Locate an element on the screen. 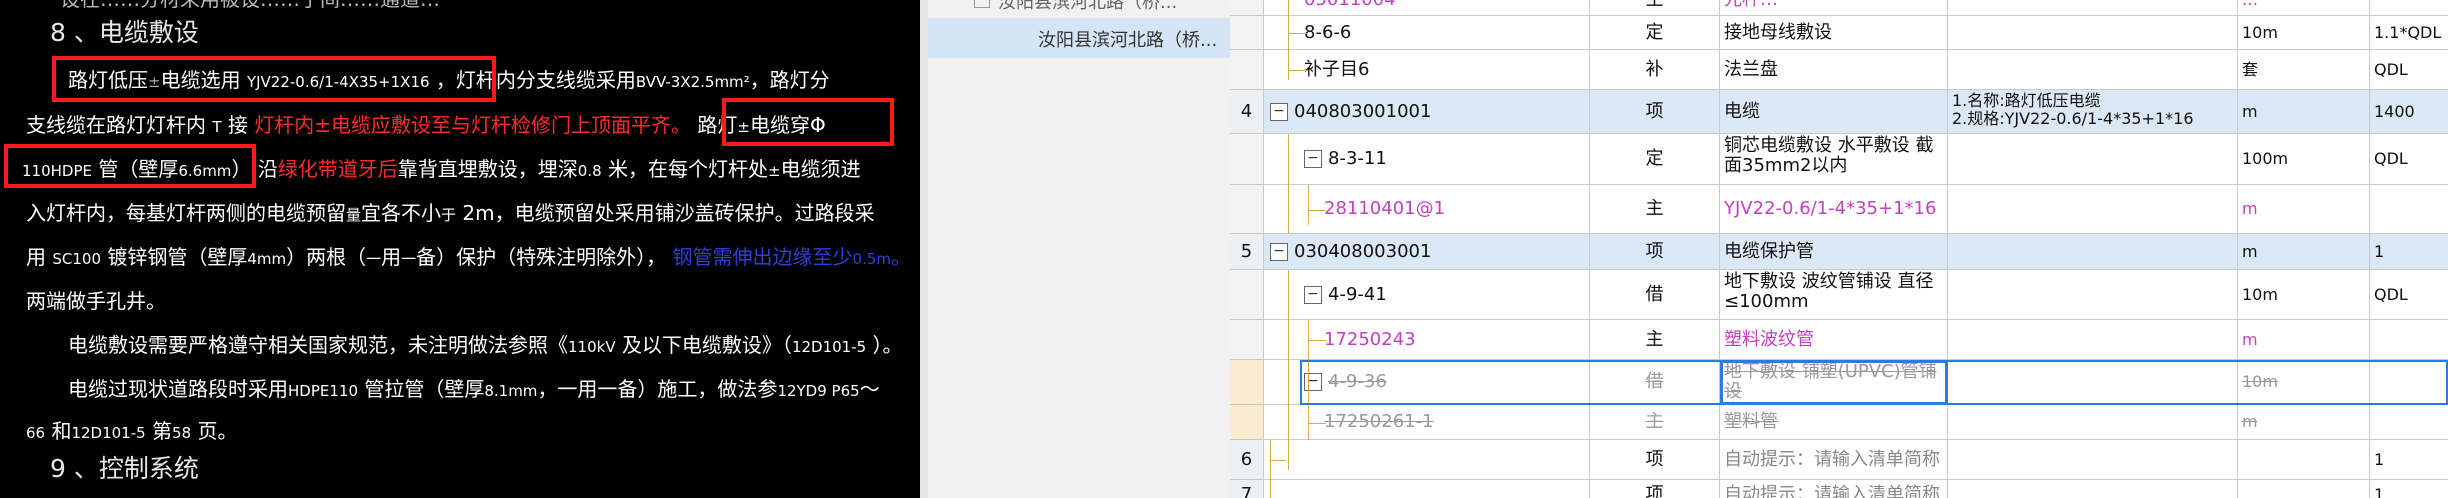  table-cell-type: 补 is located at coordinates (1655, 70).